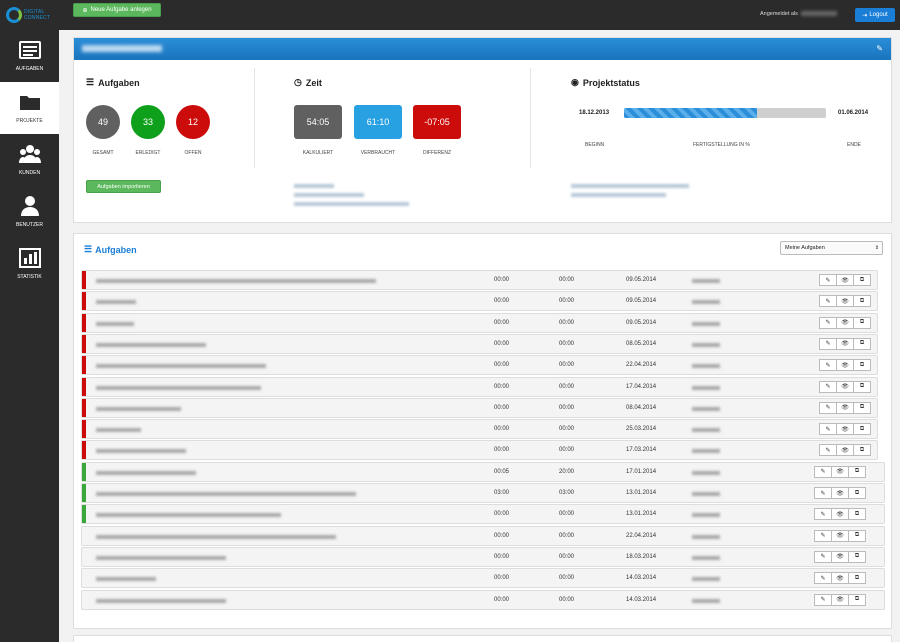 This screenshot has width=900, height=642. What do you see at coordinates (483, 556) in the screenshot?
I see `table-row: 00:00 00:00 18.03.2014 ✎ 👁 ⧉` at bounding box center [483, 556].